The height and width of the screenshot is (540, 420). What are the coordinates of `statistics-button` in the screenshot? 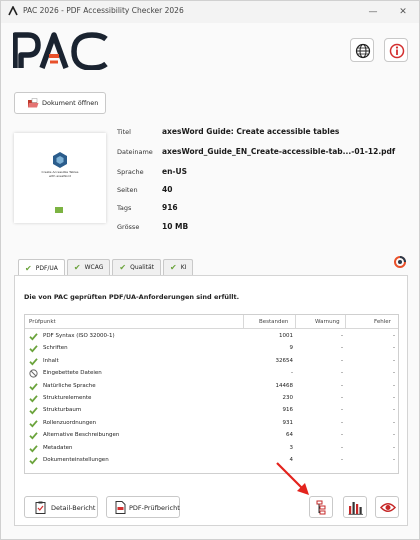 It's located at (355, 507).